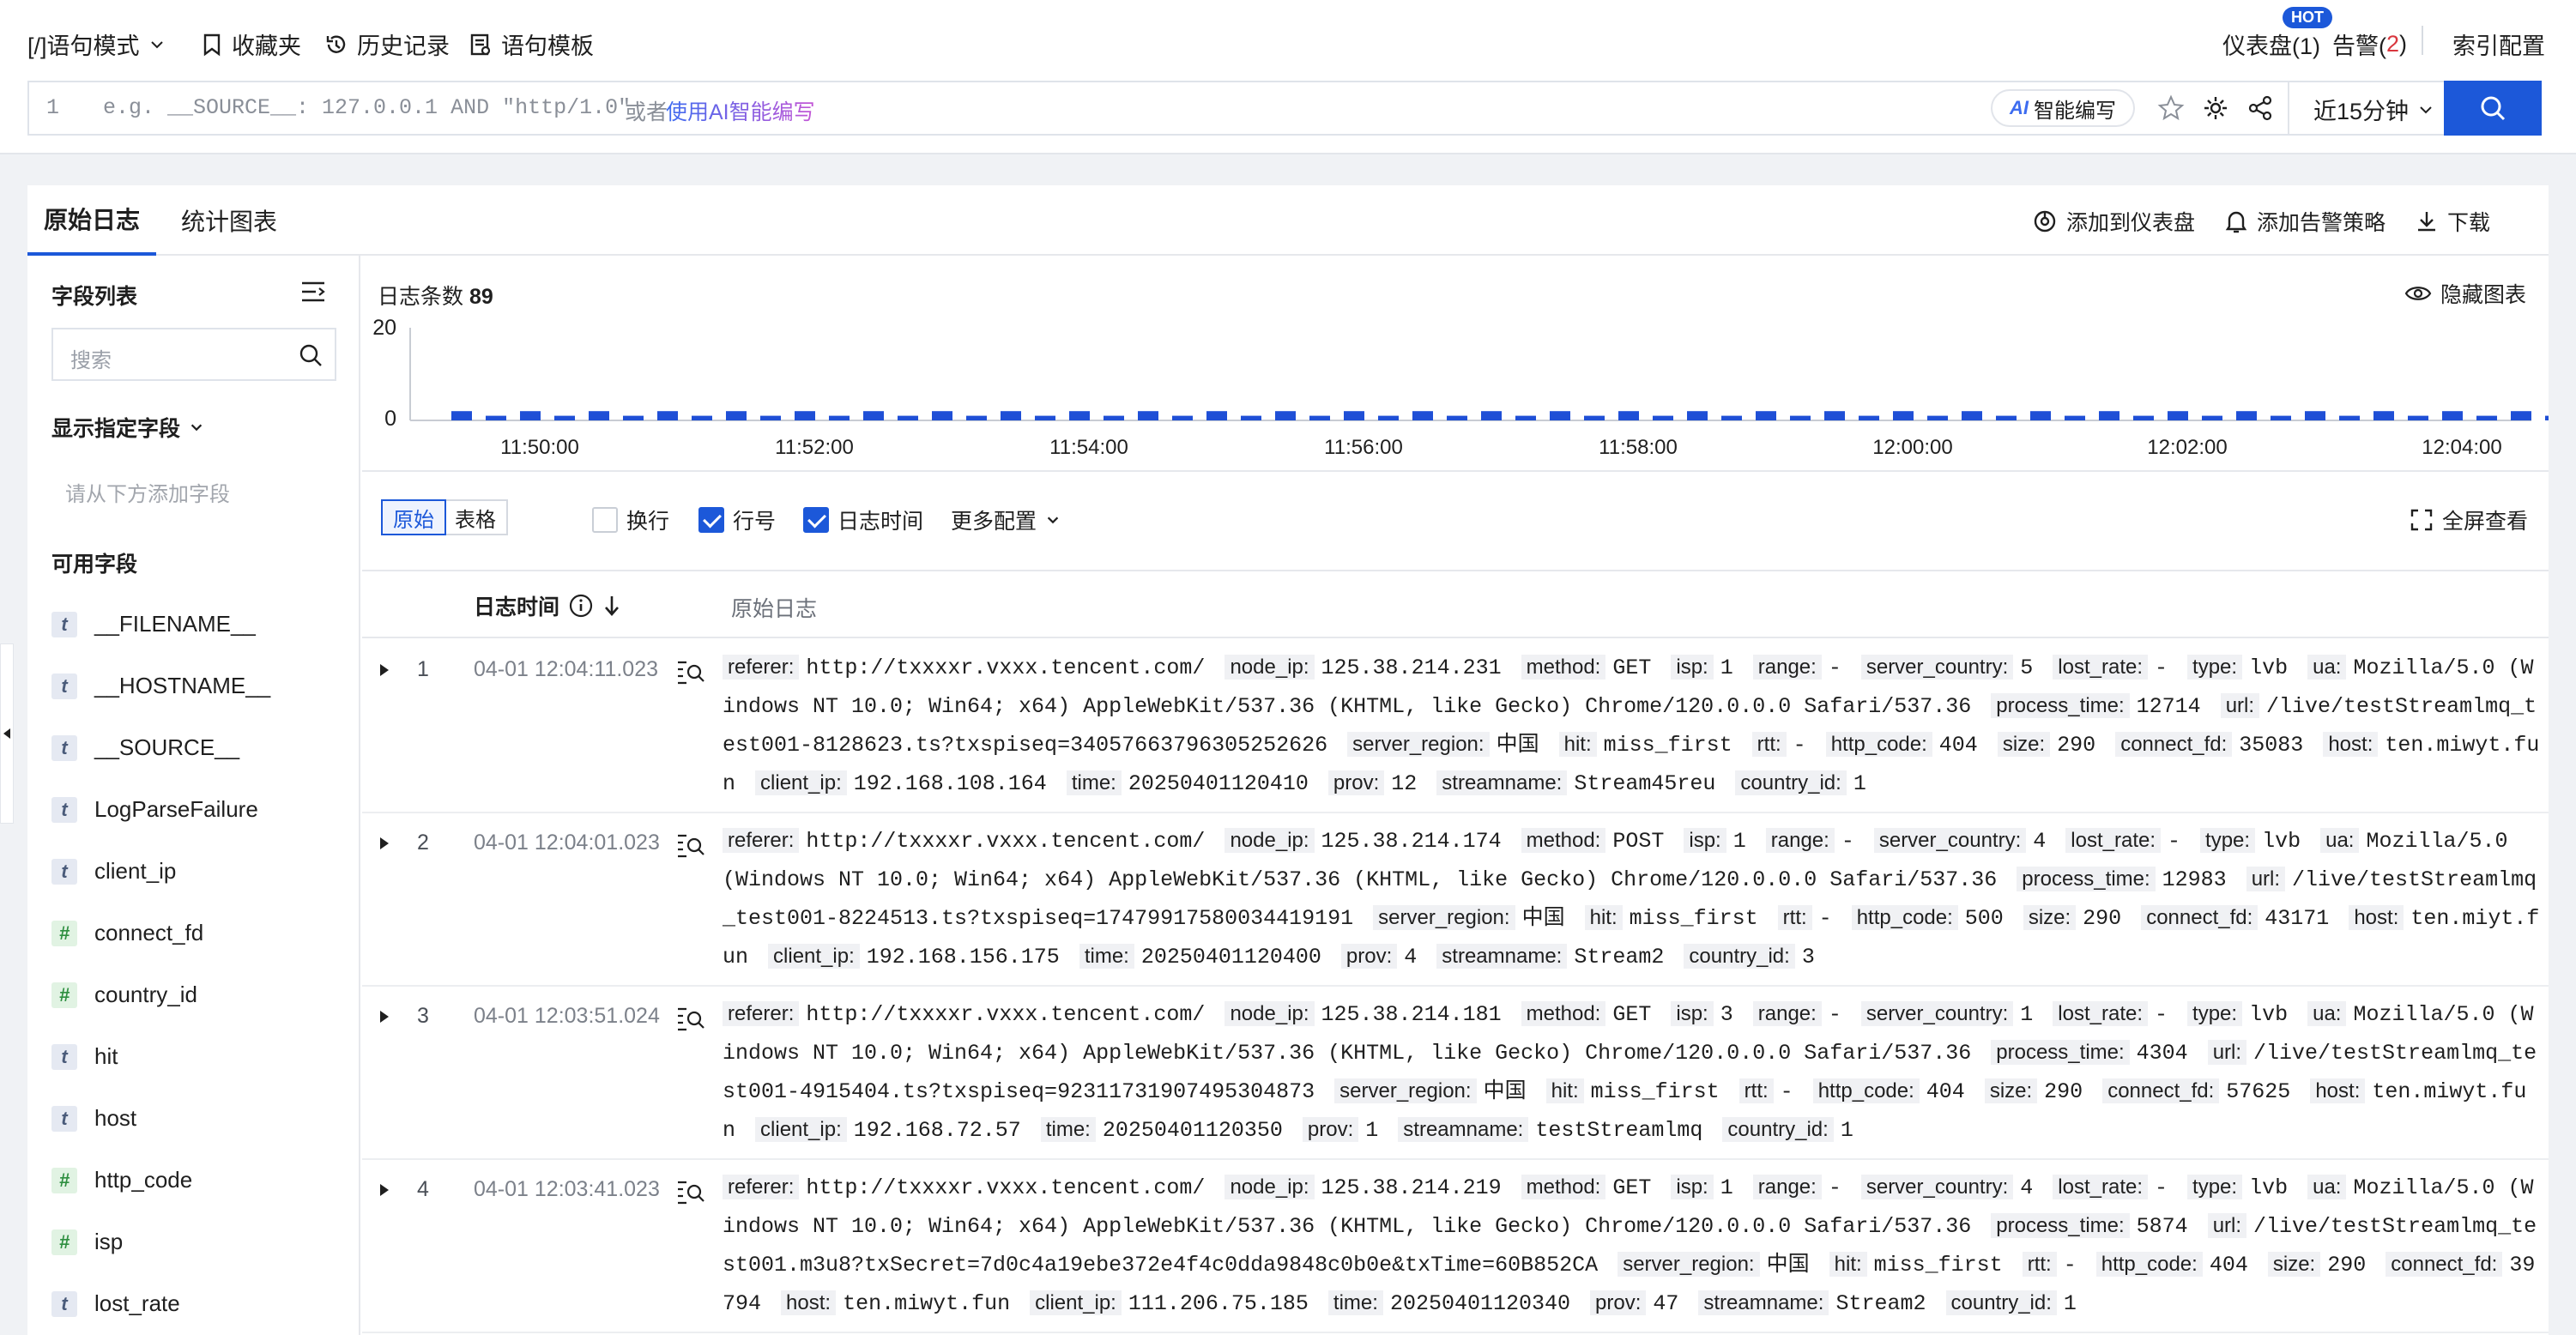 Image resolution: width=2576 pixels, height=1335 pixels. Describe the element at coordinates (2169, 706) in the screenshot. I see `log-value: 12714` at that location.